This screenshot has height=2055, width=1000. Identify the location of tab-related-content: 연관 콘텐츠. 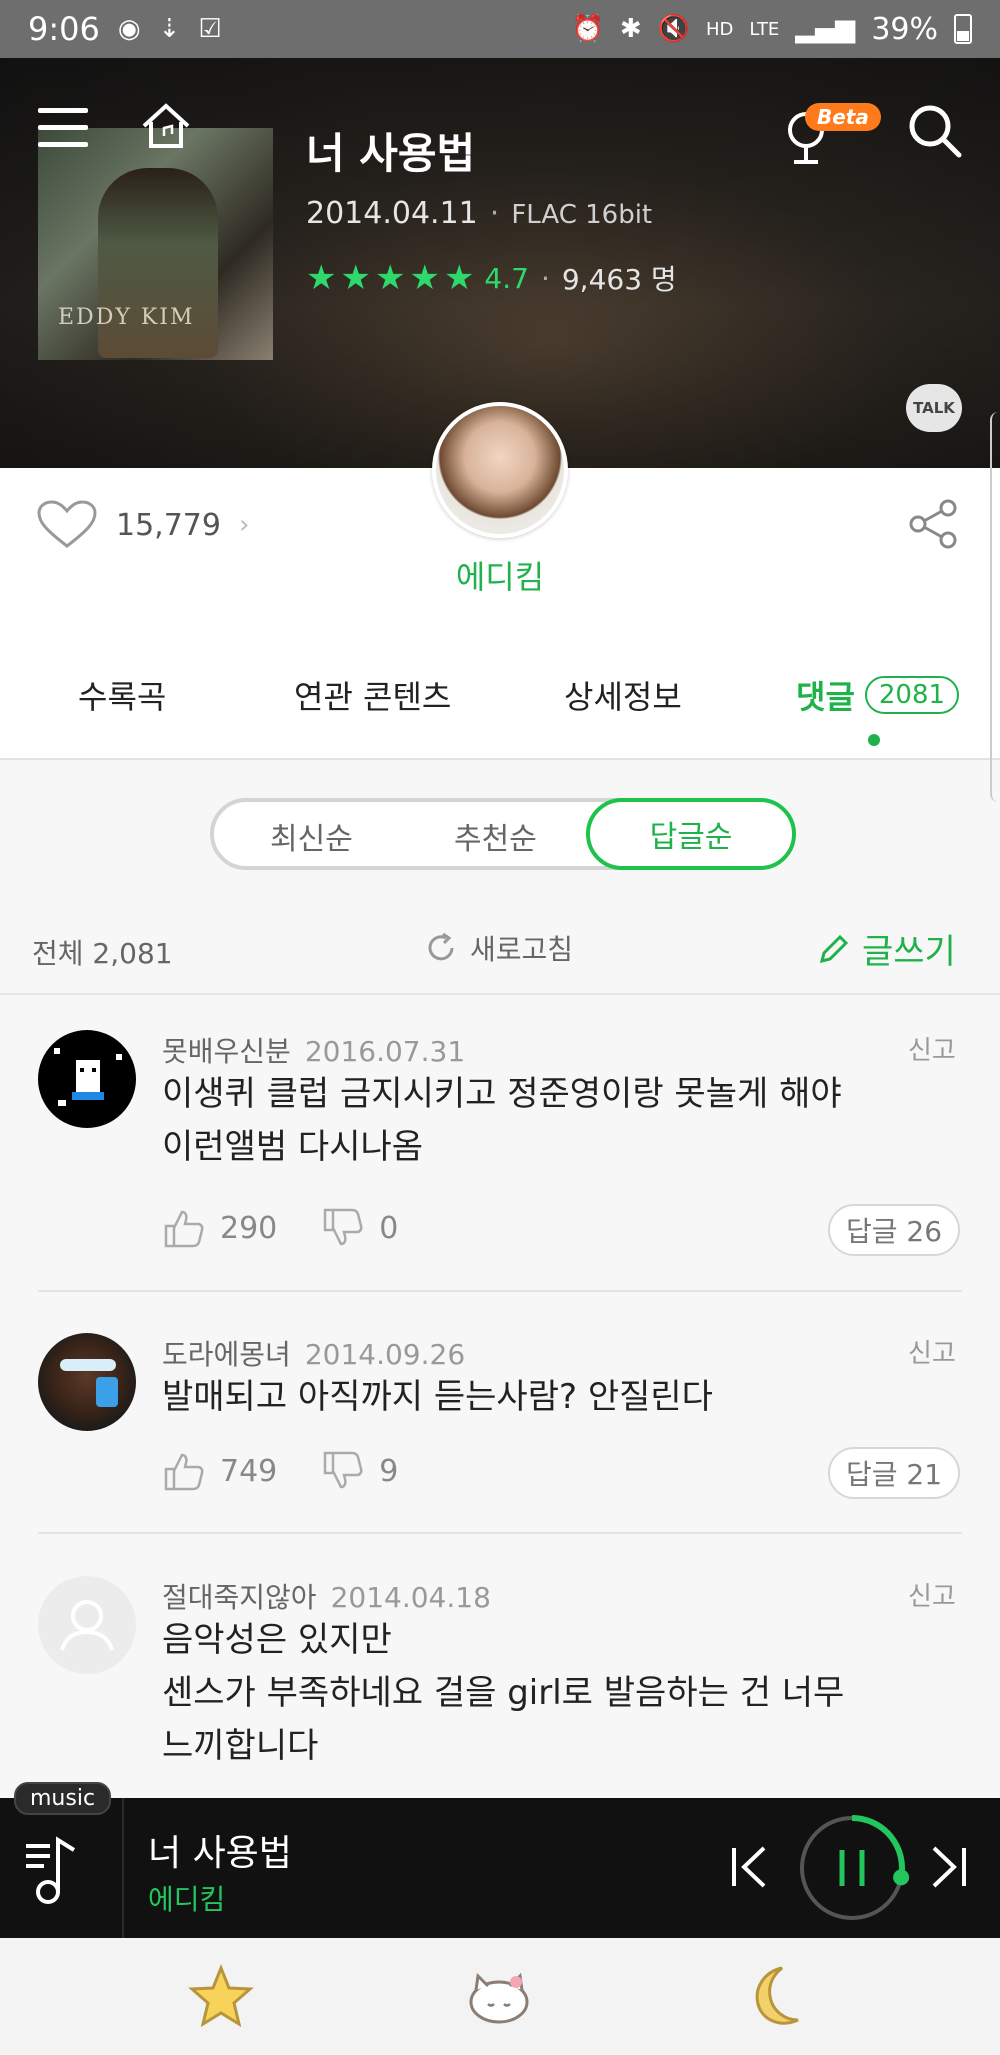
(372, 695).